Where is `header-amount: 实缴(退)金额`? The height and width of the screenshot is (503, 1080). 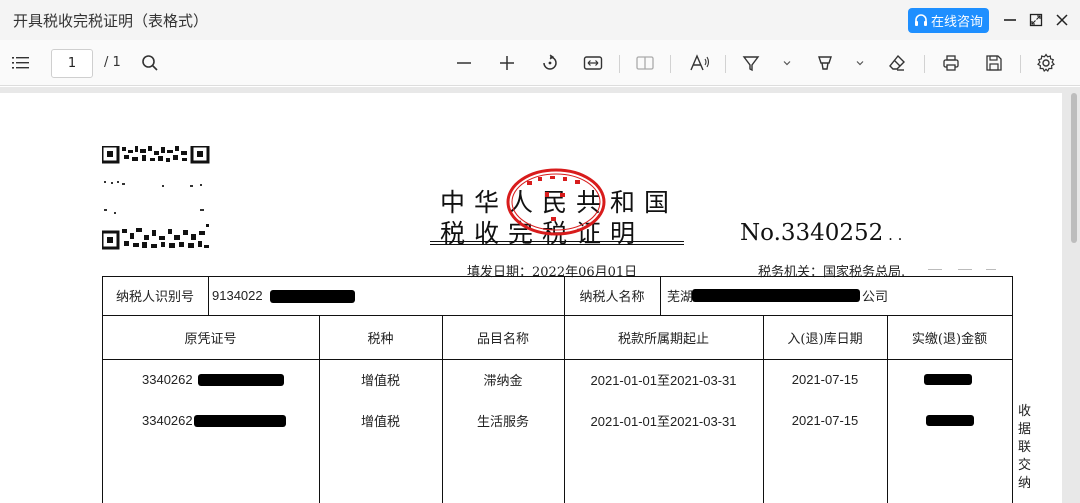
header-amount: 实缴(退)金额 is located at coordinates (949, 339).